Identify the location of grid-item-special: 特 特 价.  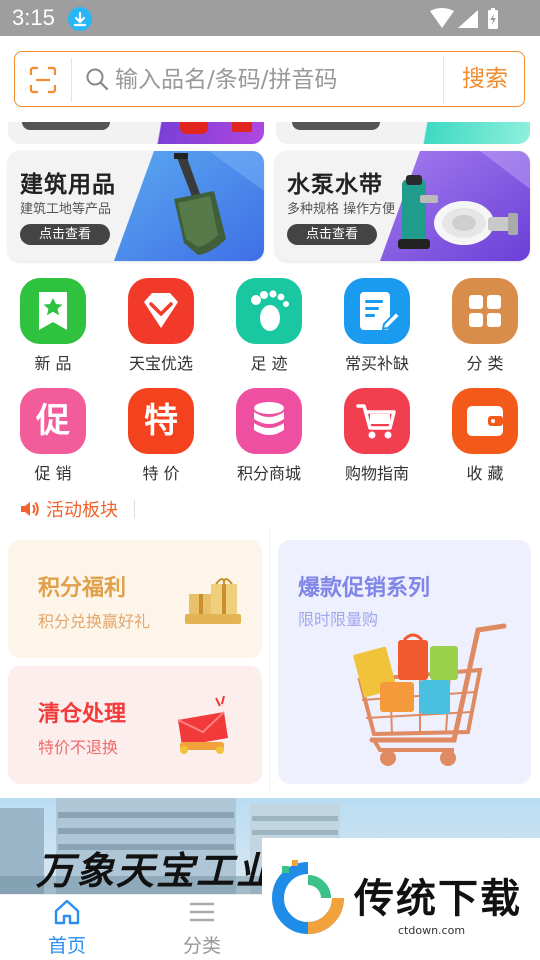
(161, 438).